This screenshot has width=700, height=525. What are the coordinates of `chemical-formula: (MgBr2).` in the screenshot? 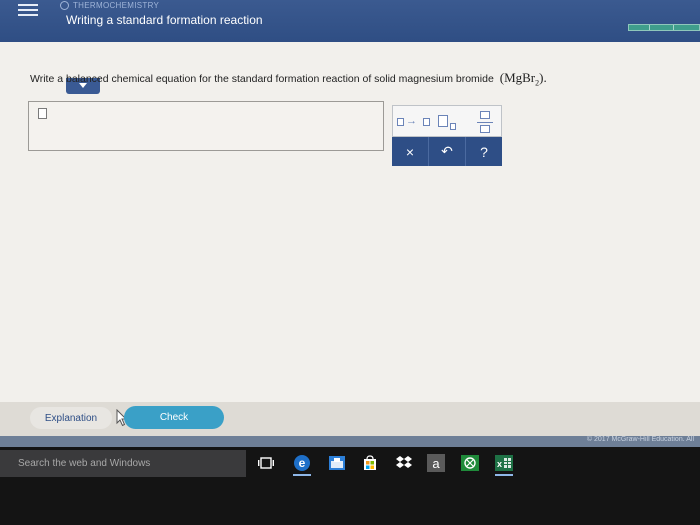 It's located at (523, 79).